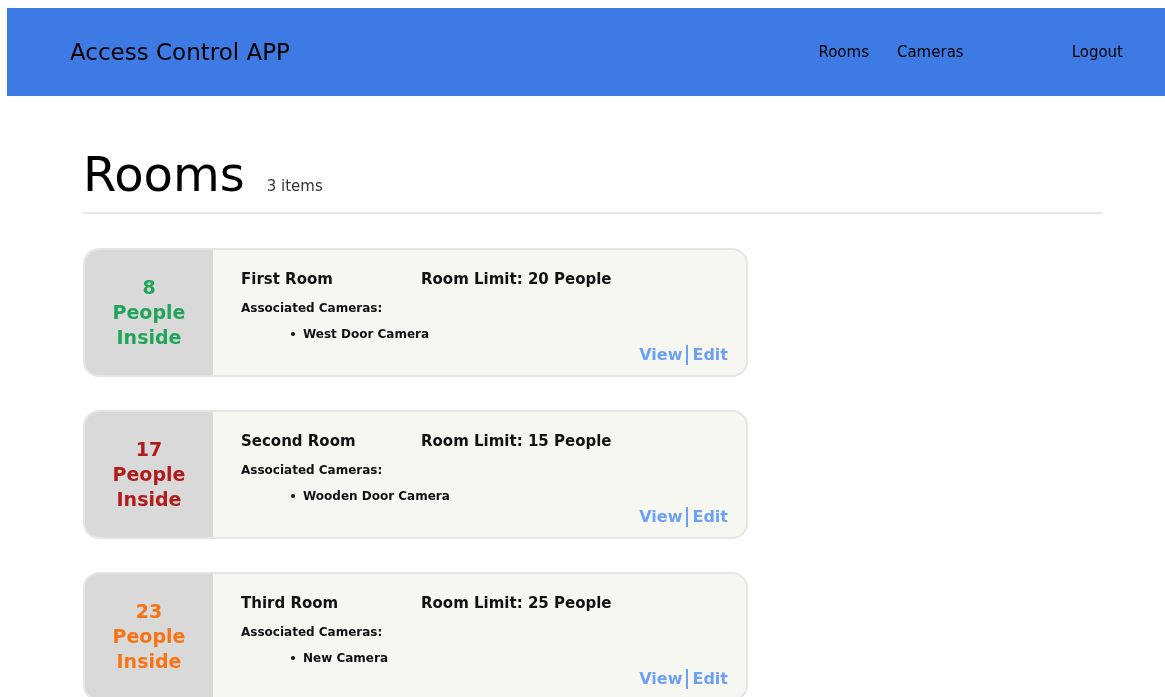  What do you see at coordinates (1097, 52) in the screenshot?
I see `logout-link: Logout` at bounding box center [1097, 52].